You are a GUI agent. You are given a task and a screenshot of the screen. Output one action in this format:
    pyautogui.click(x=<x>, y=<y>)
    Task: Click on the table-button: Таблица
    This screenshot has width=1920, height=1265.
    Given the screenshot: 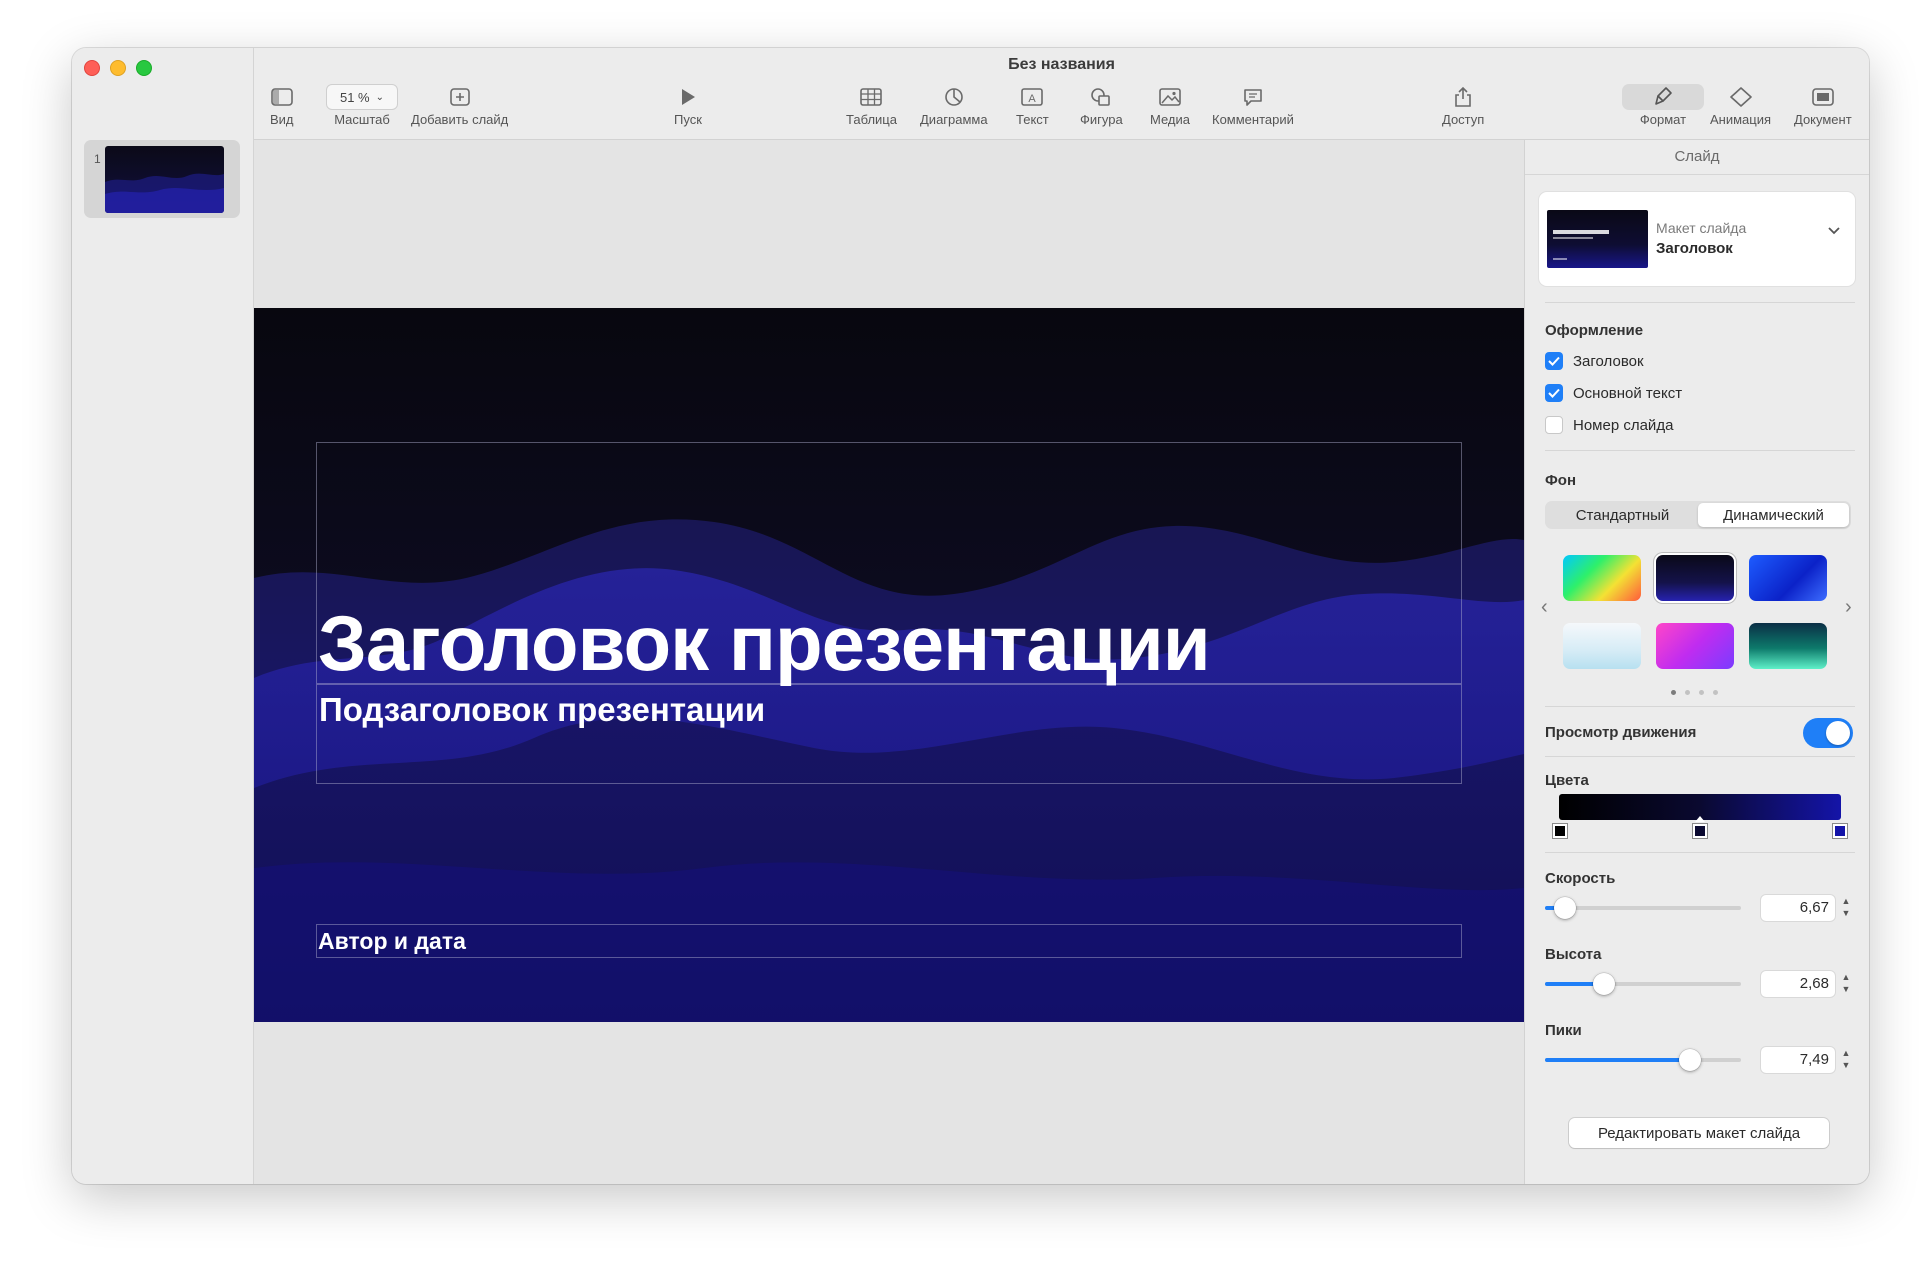 What is the action you would take?
    pyautogui.click(x=871, y=105)
    